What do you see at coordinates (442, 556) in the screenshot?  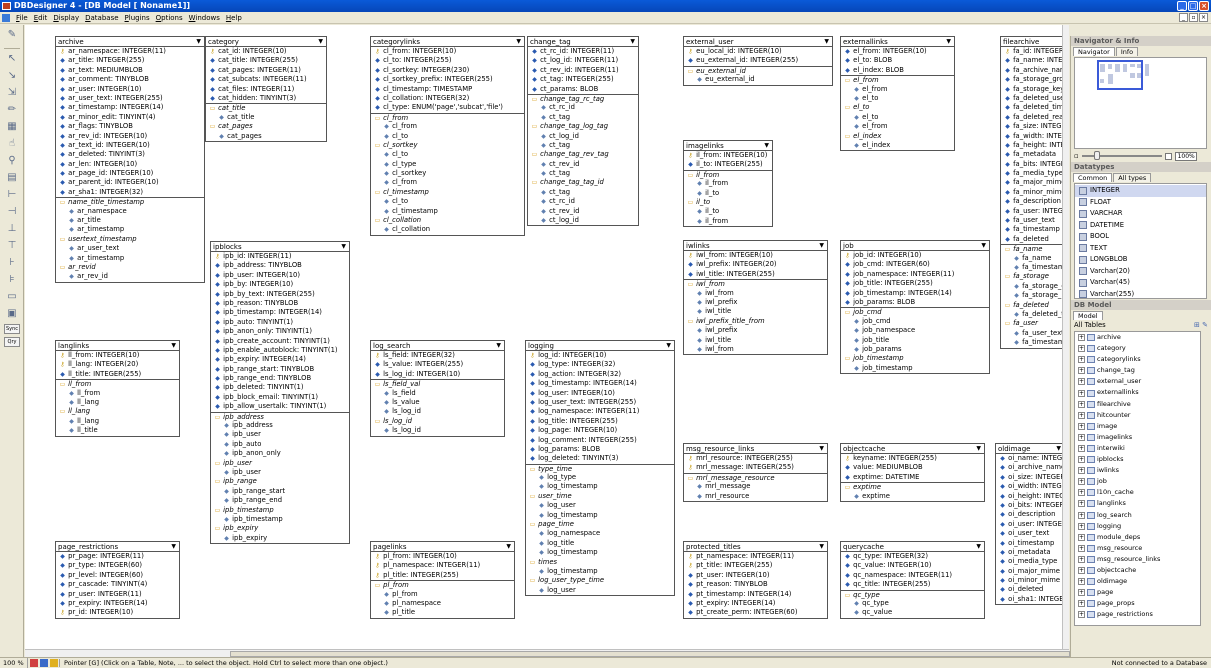 I see `table-column: ⚷ pl_from: INTEGER(10)` at bounding box center [442, 556].